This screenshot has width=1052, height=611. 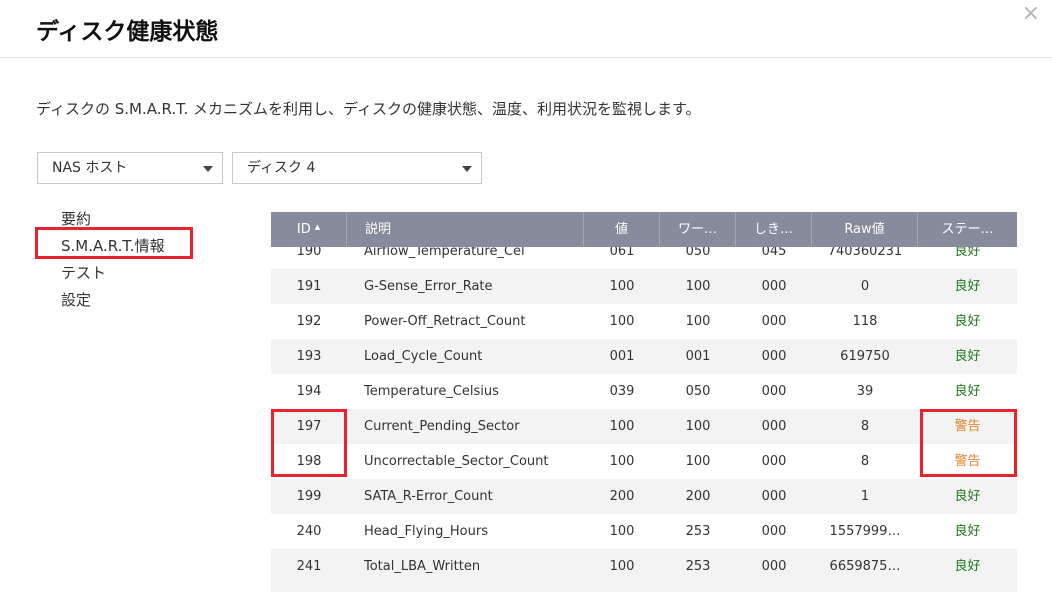 What do you see at coordinates (422, 566) in the screenshot?
I see `cell-description: Total_LBA_Written` at bounding box center [422, 566].